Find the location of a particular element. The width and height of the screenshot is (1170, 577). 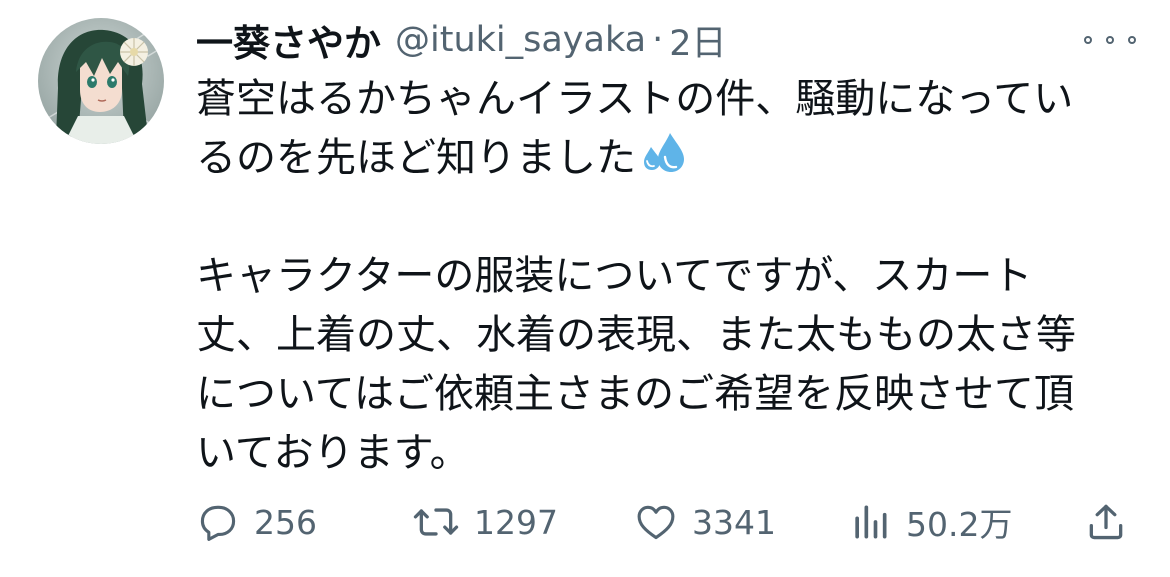

reply-count: 256 is located at coordinates (285, 522).